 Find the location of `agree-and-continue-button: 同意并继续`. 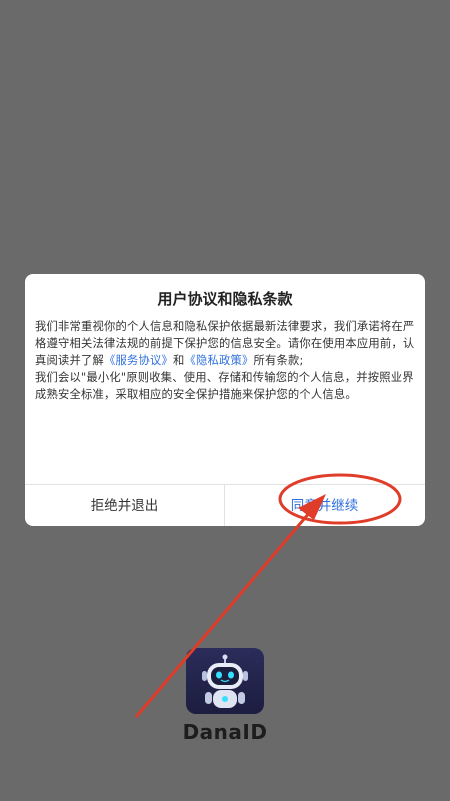

agree-and-continue-button: 同意并继续 is located at coordinates (324, 505).